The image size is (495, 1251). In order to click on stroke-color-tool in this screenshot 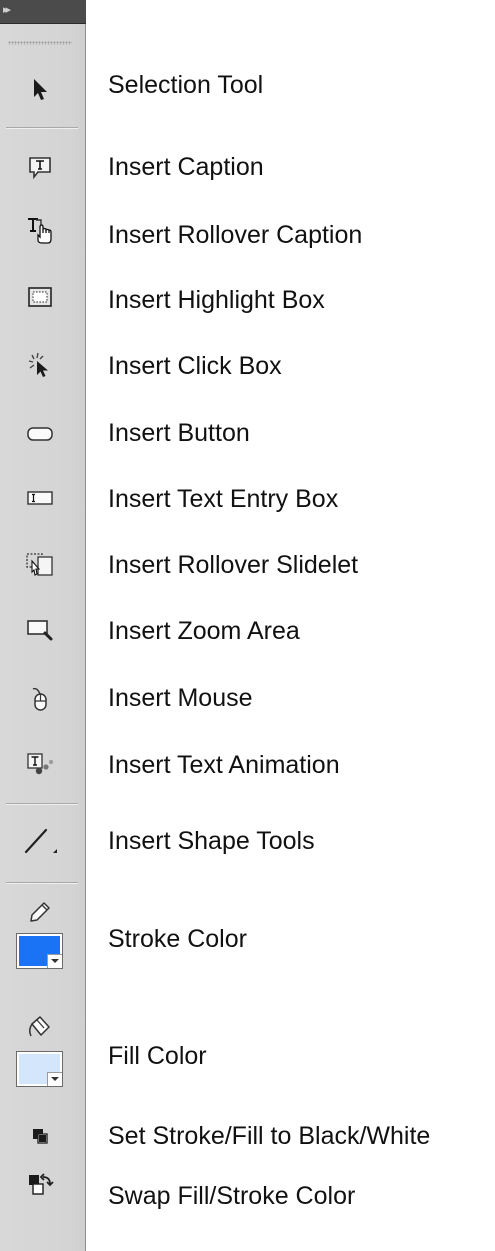, I will do `click(40, 912)`.